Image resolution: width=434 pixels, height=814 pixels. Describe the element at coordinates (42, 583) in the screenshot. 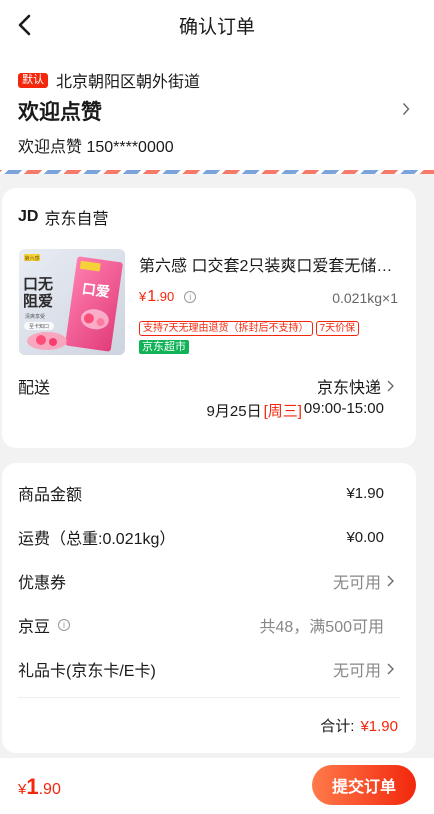

I see `coupon-label: 优惠券` at that location.